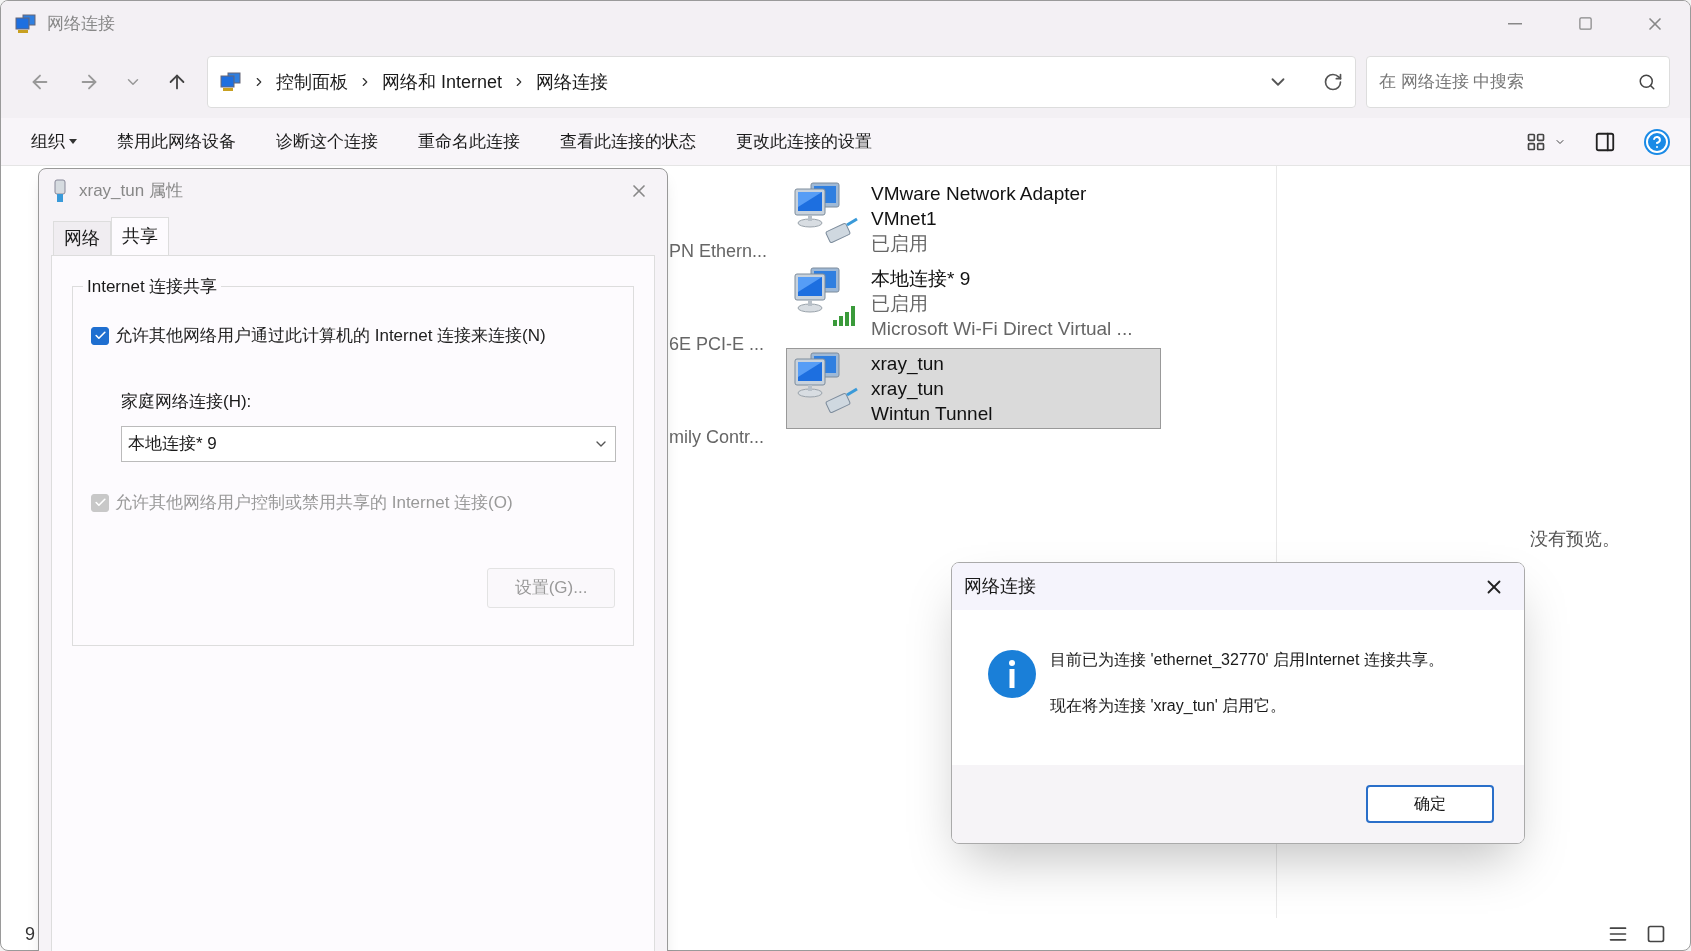  Describe the element at coordinates (131, 191) in the screenshot. I see `dialog-title: xray_tun 属性` at that location.